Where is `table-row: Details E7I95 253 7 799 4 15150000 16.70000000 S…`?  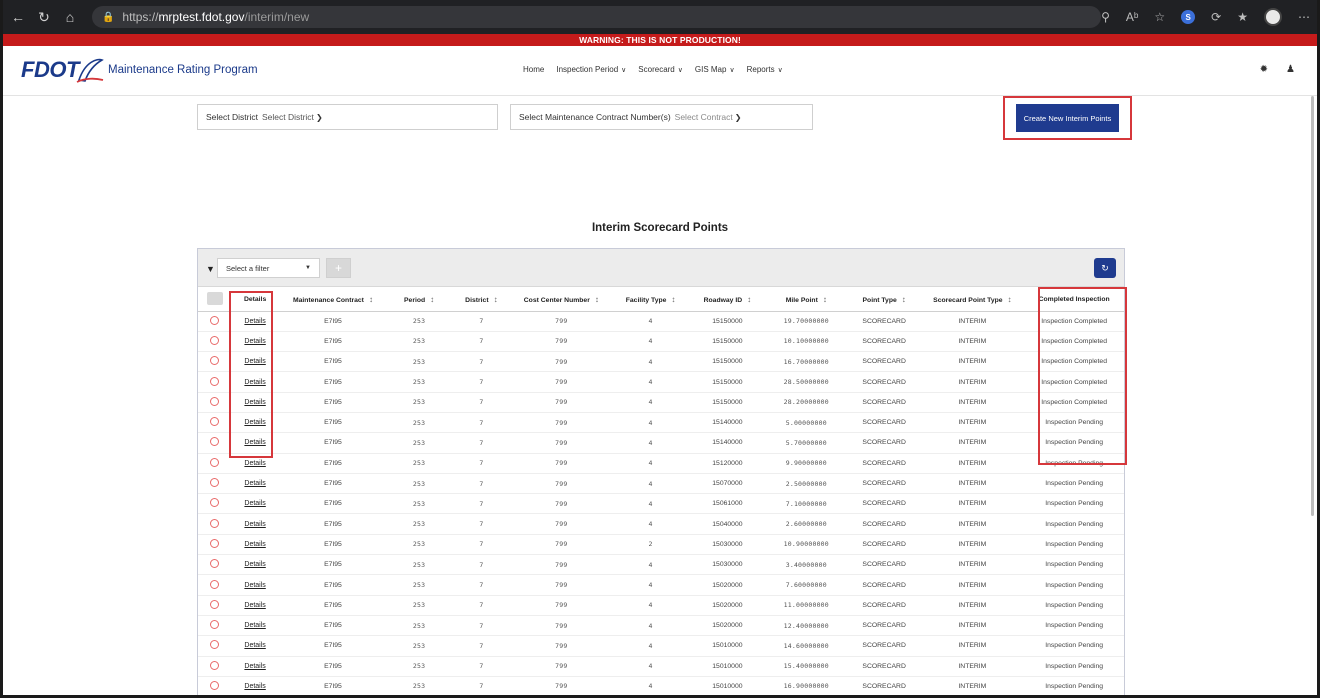 table-row: Details E7I95 253 7 799 4 15150000 16.70000000 S… is located at coordinates (661, 362).